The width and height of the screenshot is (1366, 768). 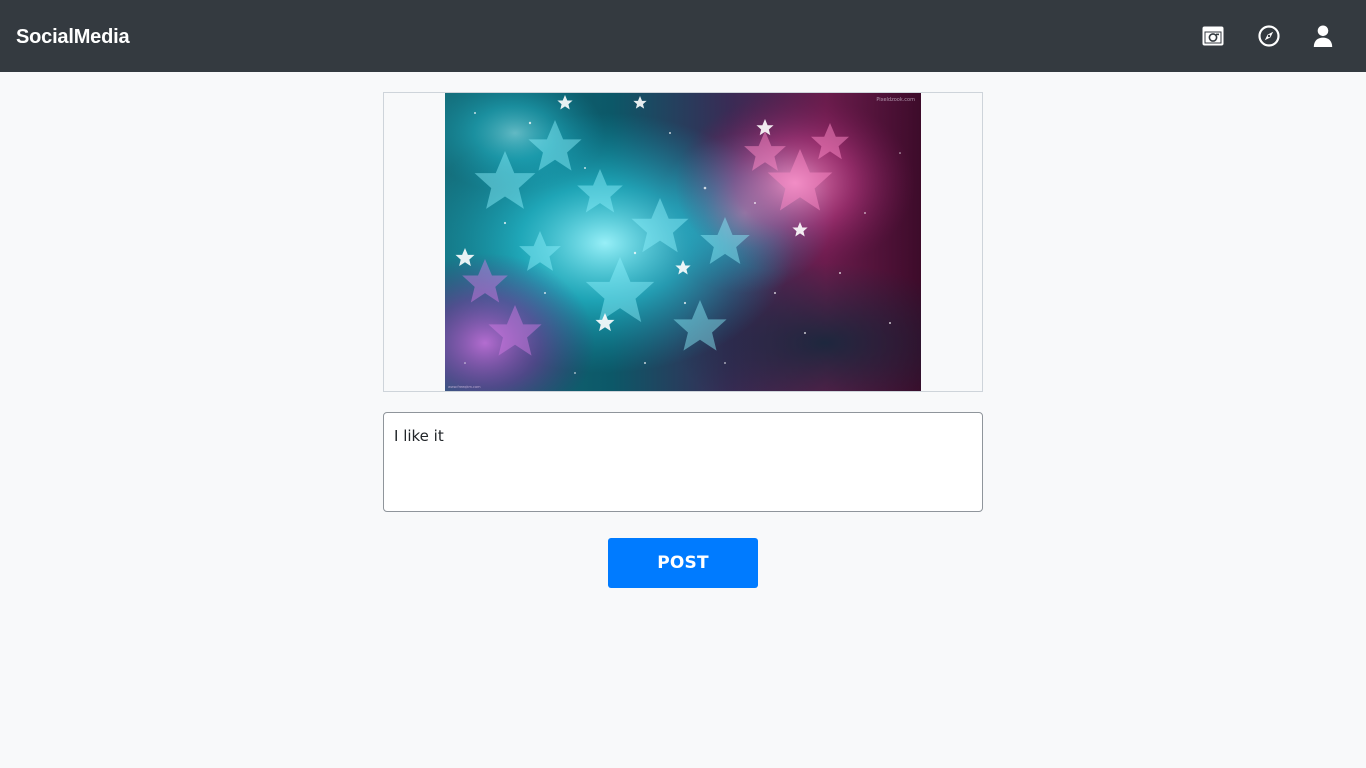 I want to click on camera-icon, so click(x=1213, y=36).